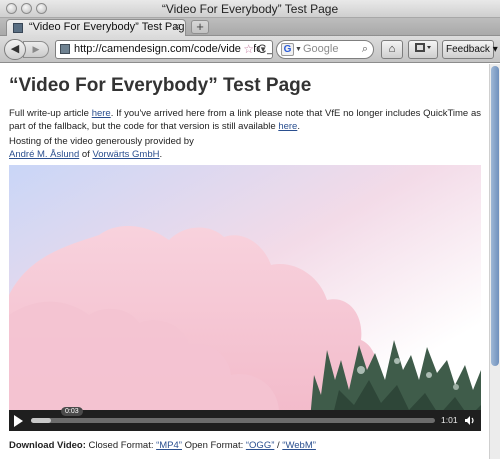  I want to click on back-forward-group: ▶ ◀, so click(27, 49).